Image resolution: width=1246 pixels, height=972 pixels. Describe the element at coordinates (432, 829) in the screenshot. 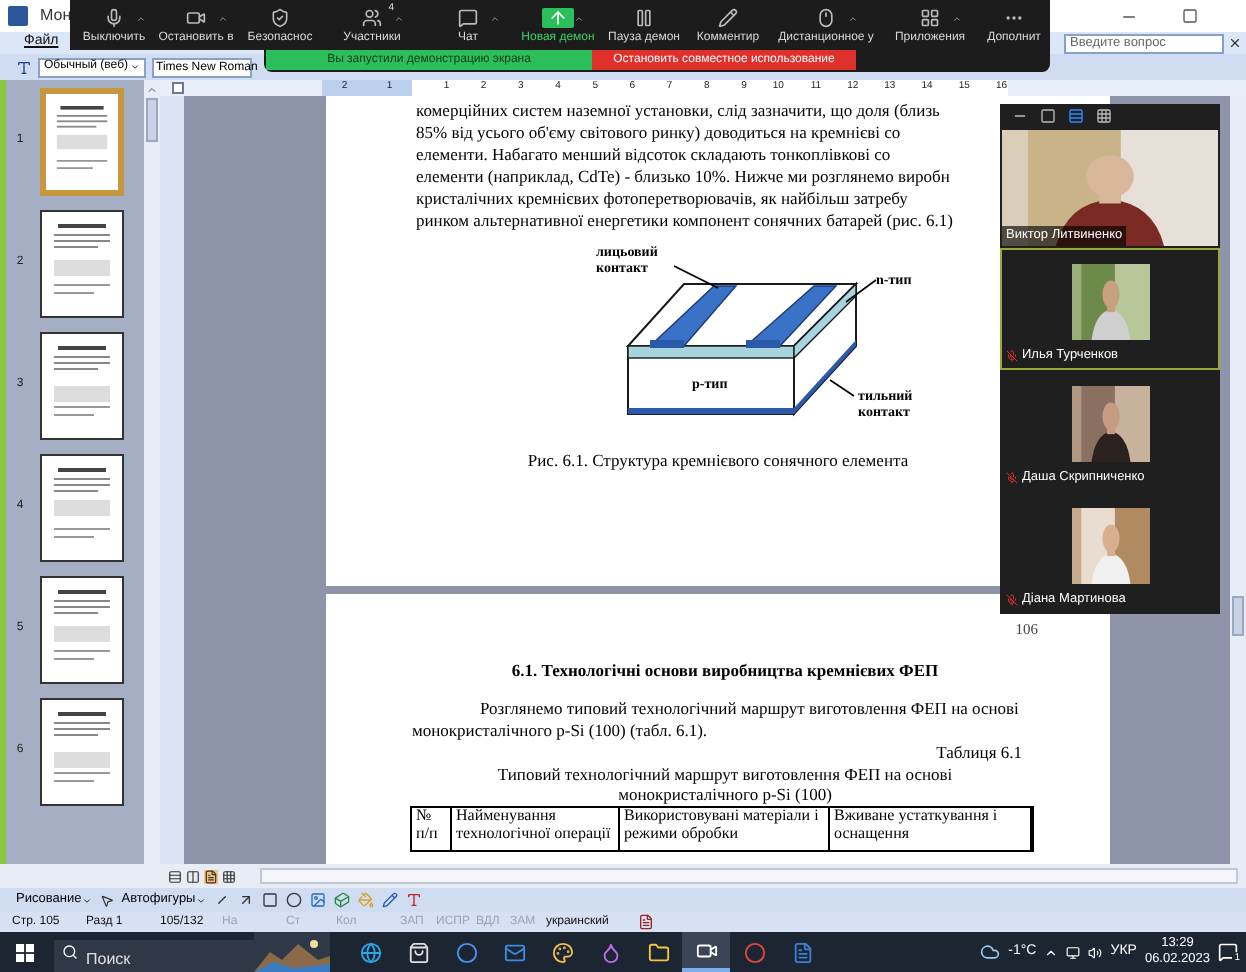

I see `table-header-cell: № п/п` at that location.